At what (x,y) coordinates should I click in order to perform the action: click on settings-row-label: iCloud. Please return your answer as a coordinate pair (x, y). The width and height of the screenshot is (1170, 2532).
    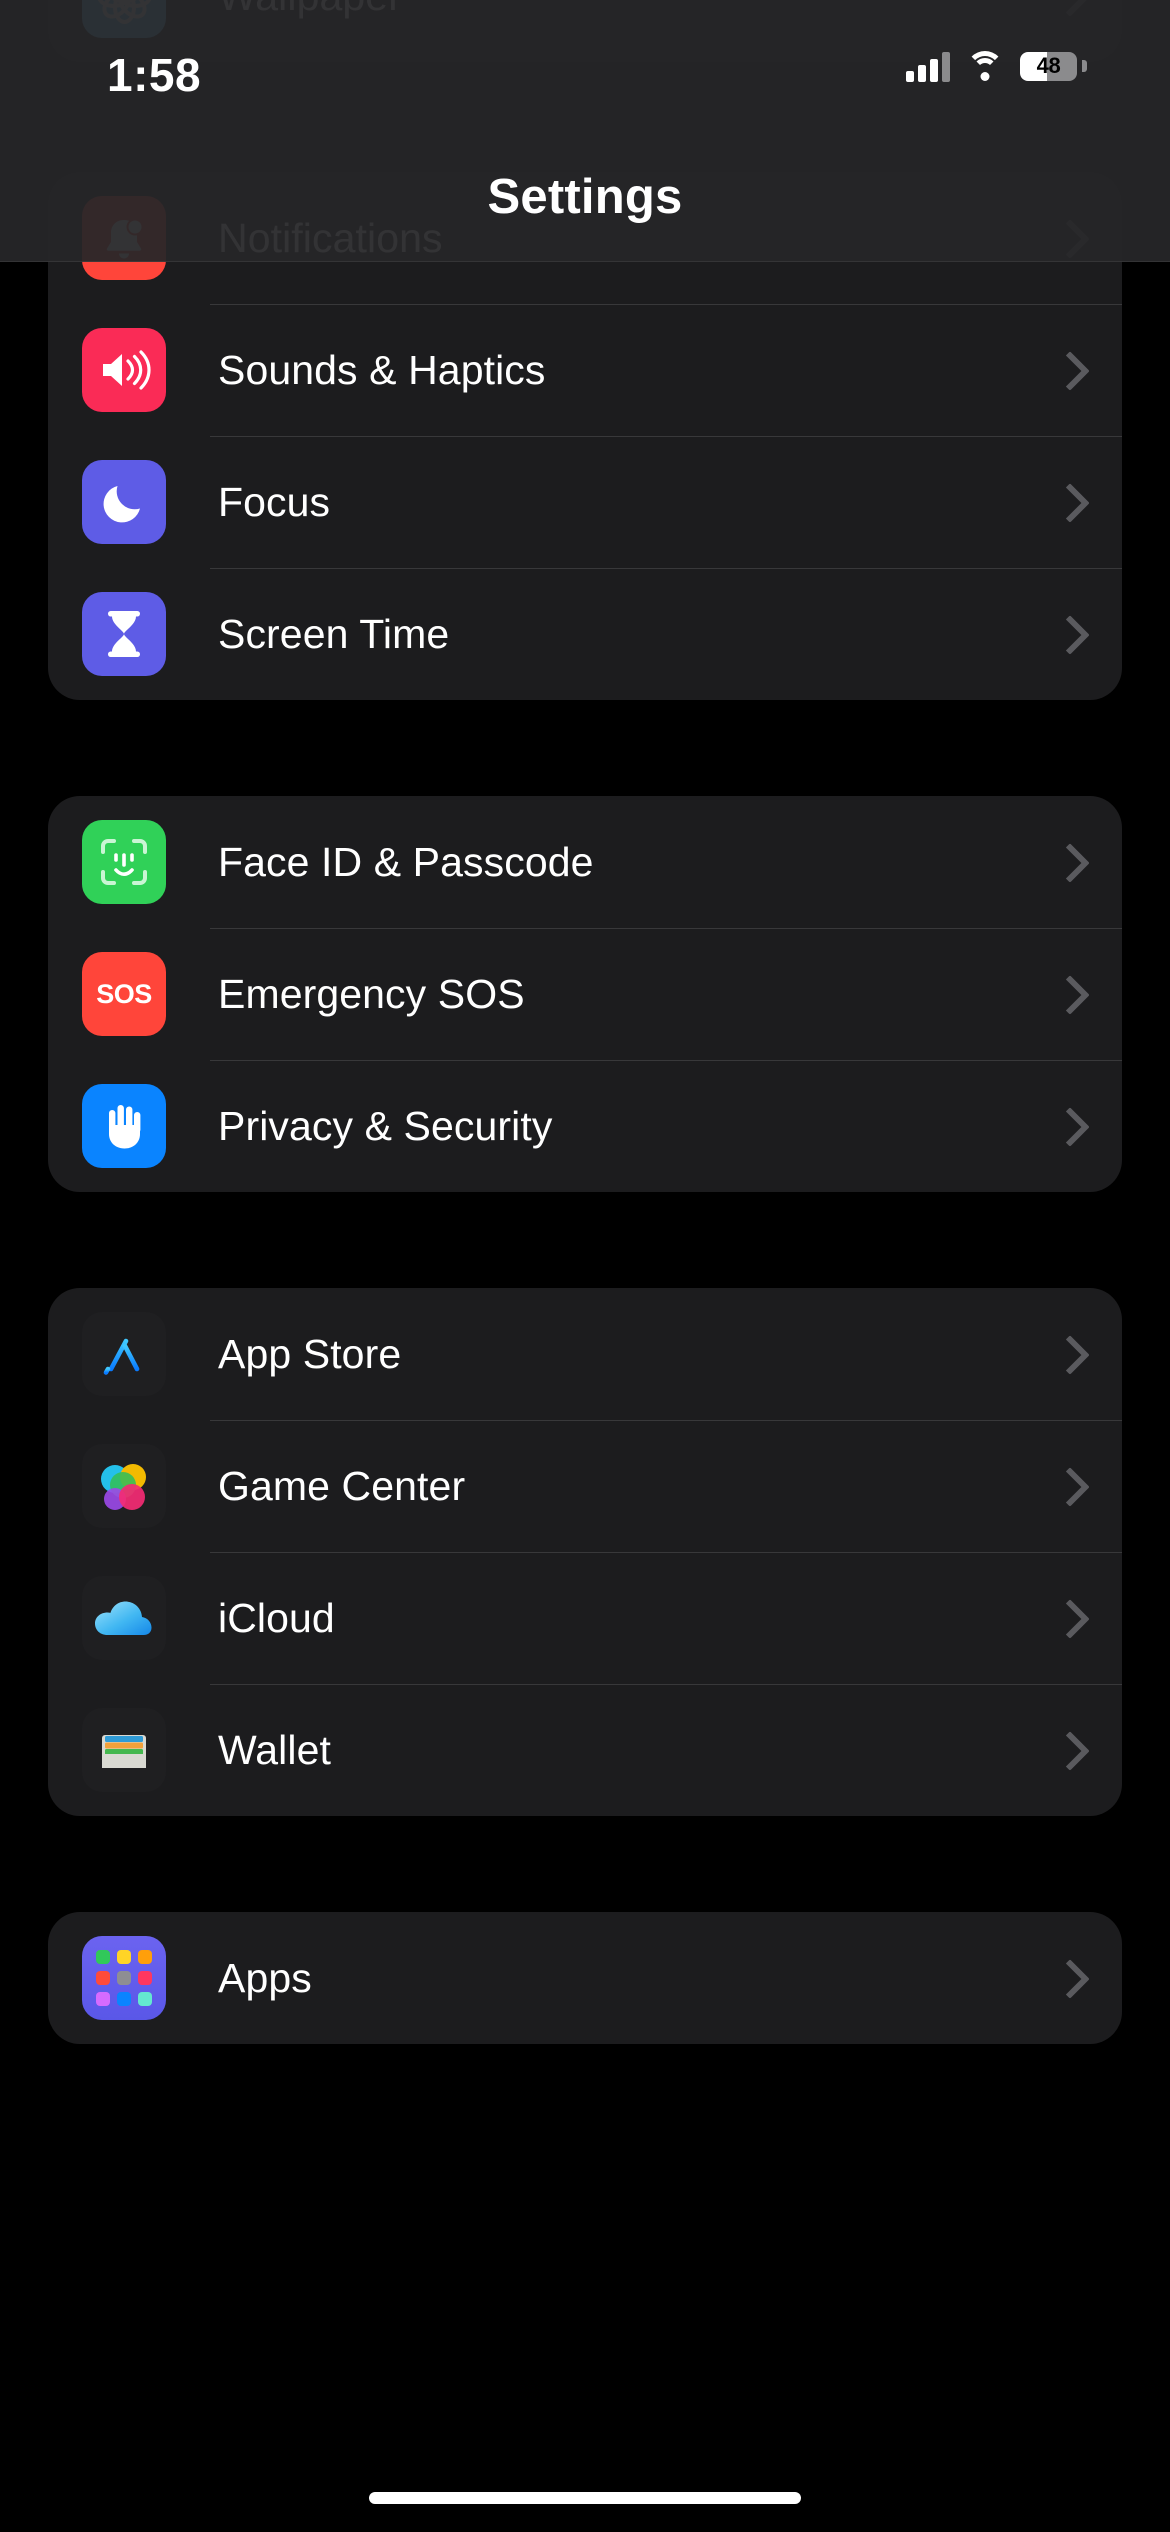
    Looking at the image, I should click on (276, 1617).